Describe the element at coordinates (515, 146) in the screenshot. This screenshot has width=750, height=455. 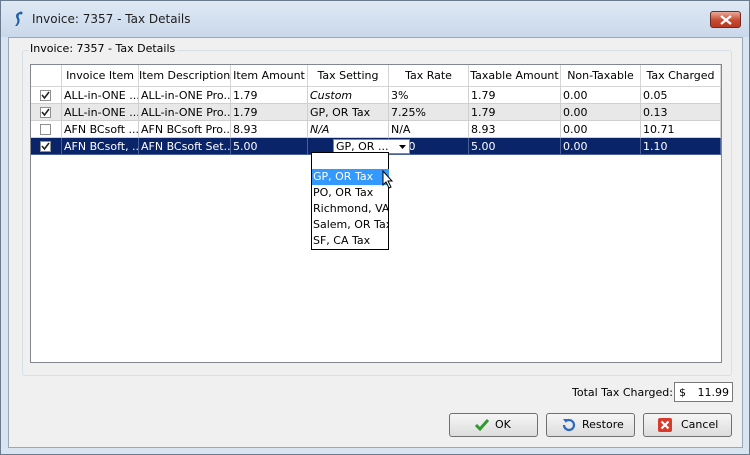
I see `cell-taxable-amount: 5.00` at that location.